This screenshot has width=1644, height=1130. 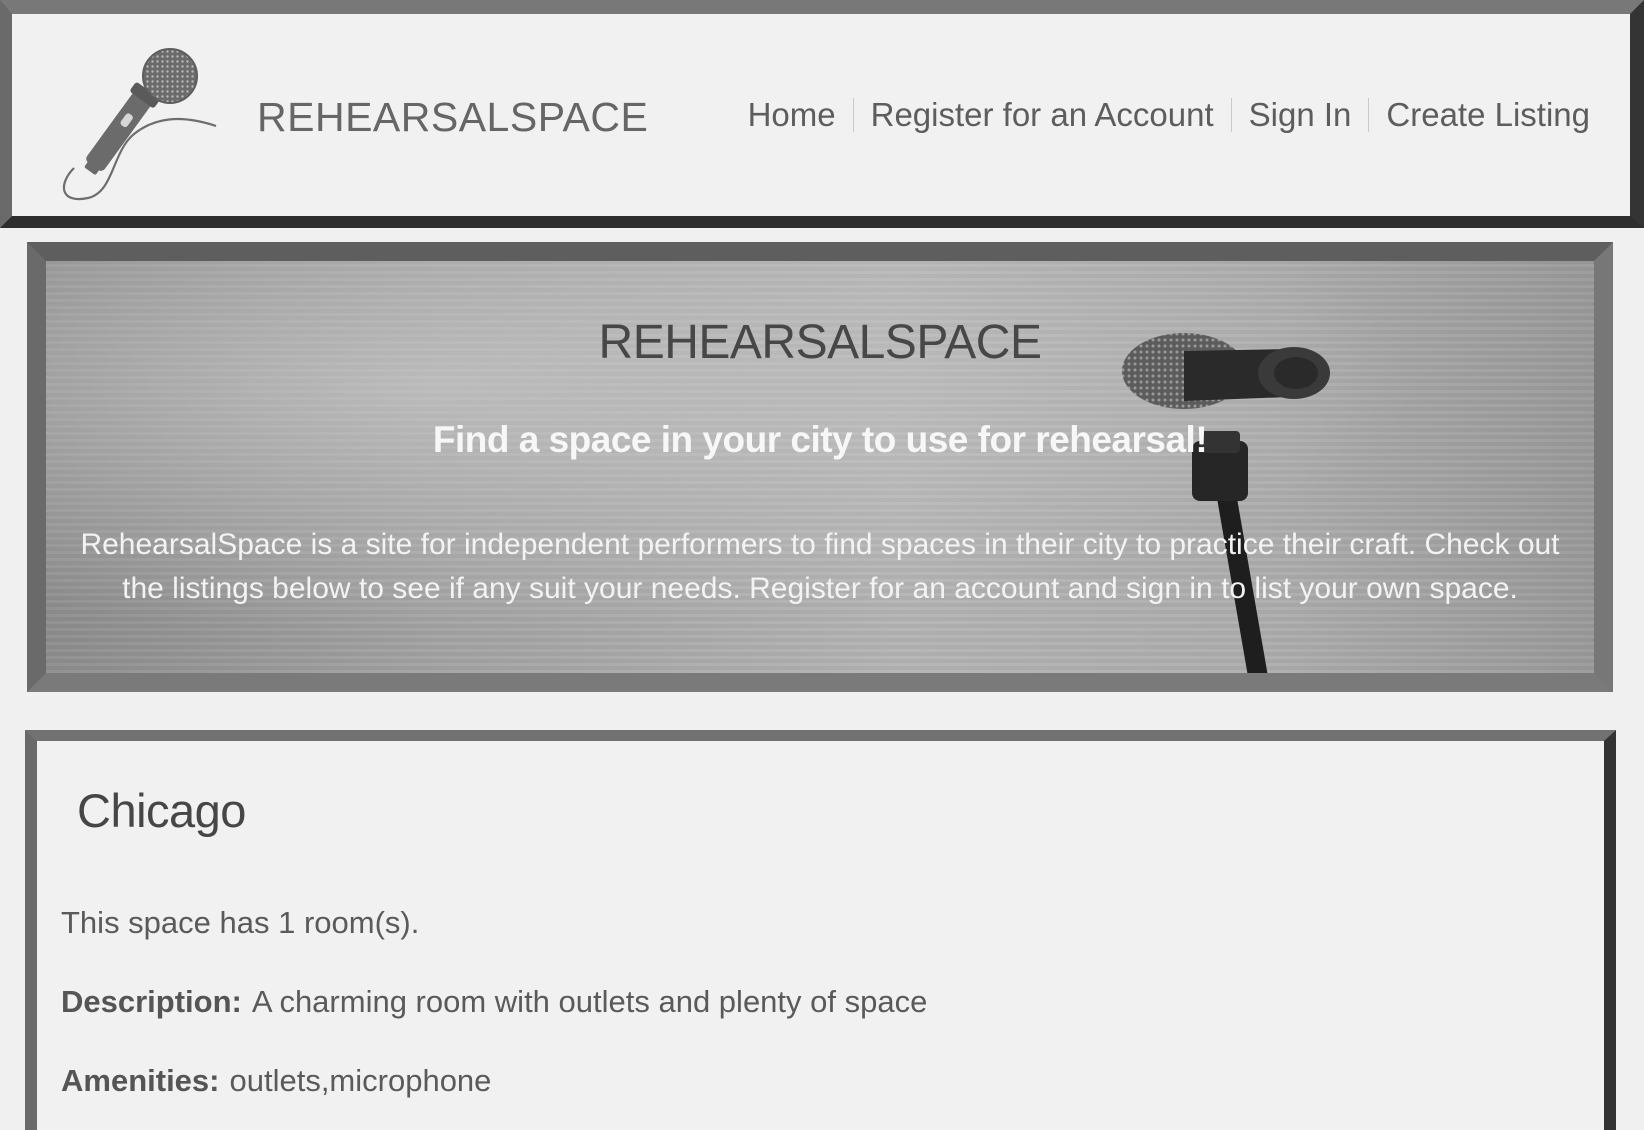 I want to click on nav-create-listing-link: Create Listing, so click(x=1488, y=115).